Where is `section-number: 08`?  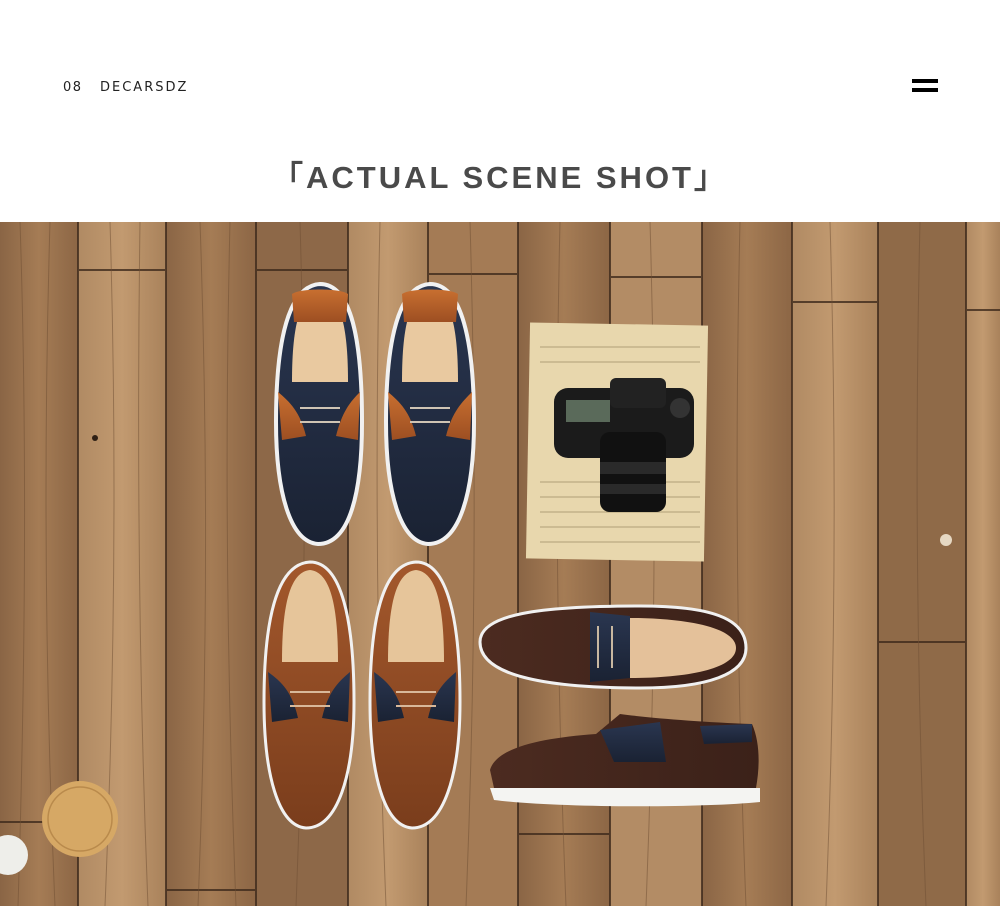 section-number: 08 is located at coordinates (73, 87).